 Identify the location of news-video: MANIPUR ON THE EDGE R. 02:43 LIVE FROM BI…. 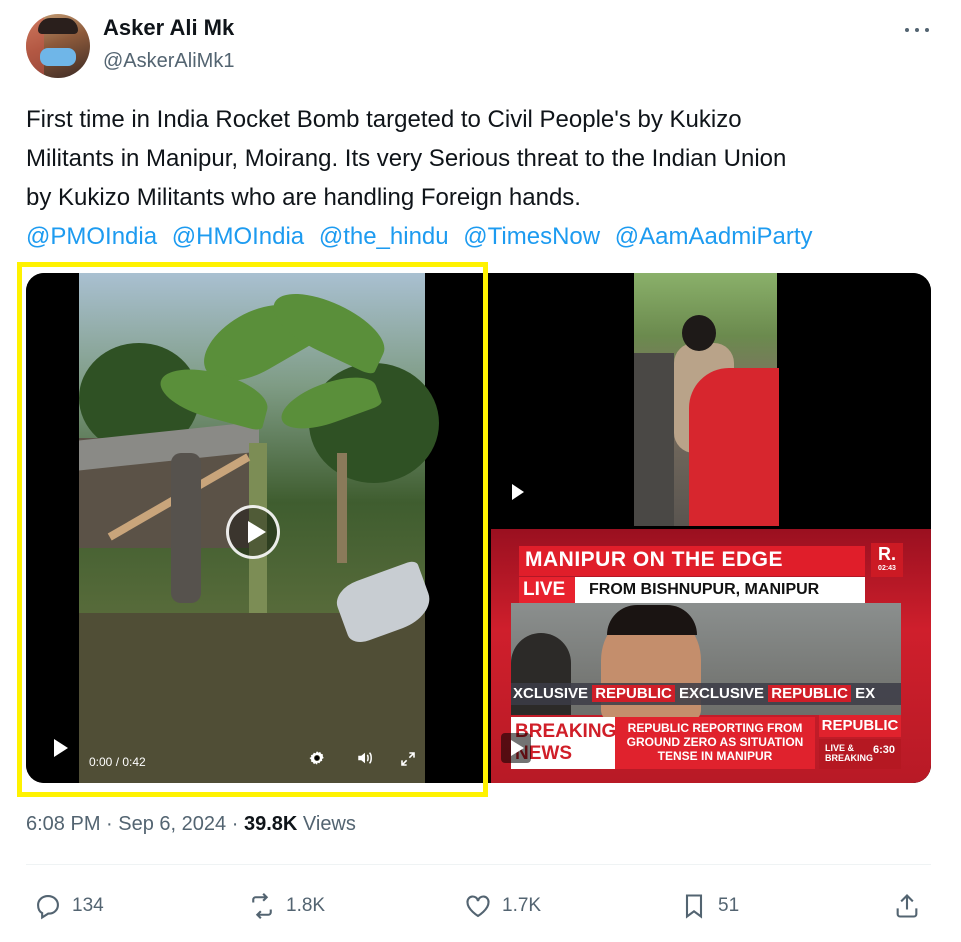
(711, 656).